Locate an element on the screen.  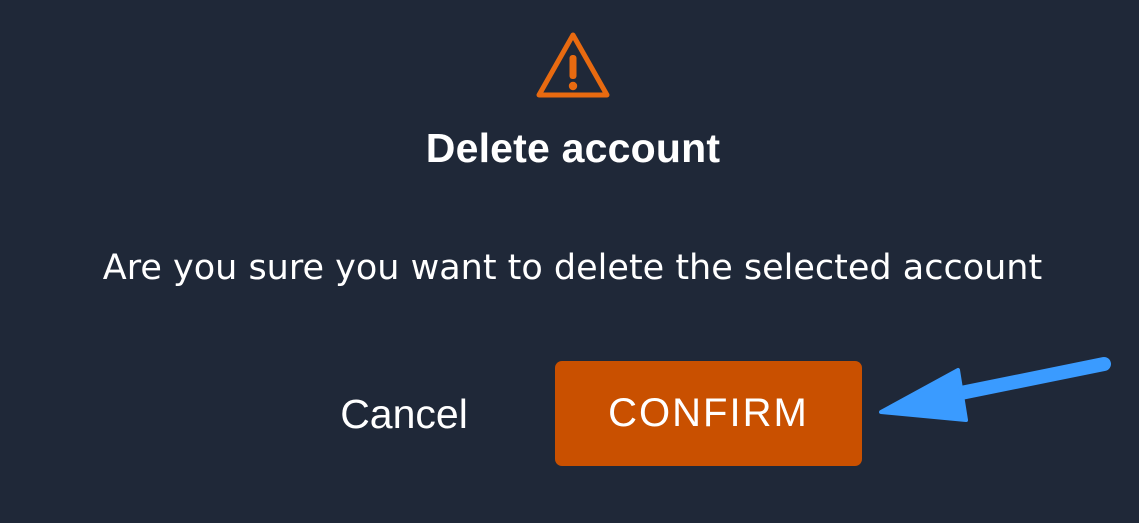
cancel-button: Cancel is located at coordinates (404, 414).